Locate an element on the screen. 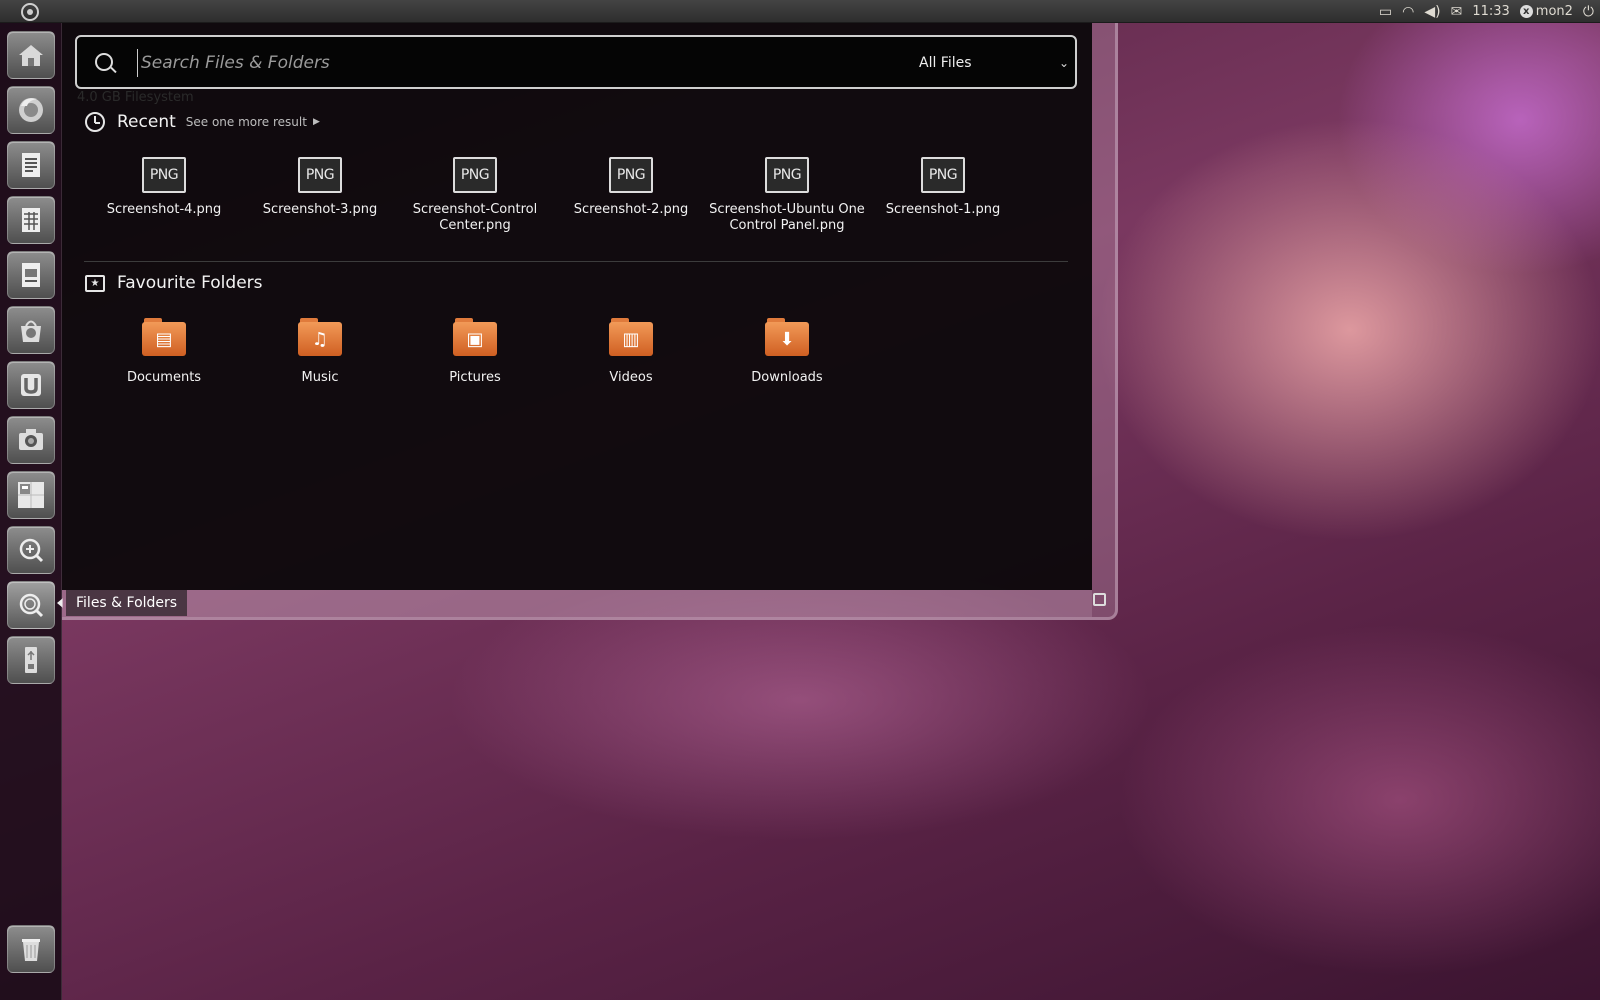 The height and width of the screenshot is (1000, 1600). search-icon is located at coordinates (104, 62).